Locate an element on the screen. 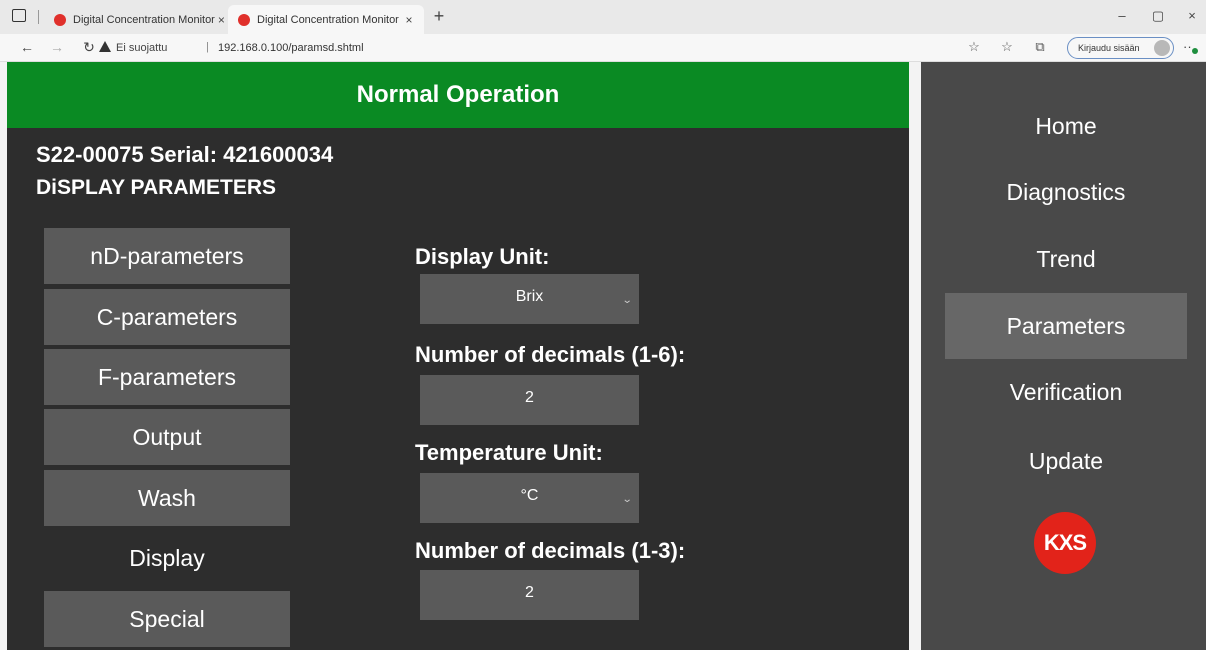 This screenshot has width=1206, height=650. f-parameters-button: F-parameters is located at coordinates (167, 377).